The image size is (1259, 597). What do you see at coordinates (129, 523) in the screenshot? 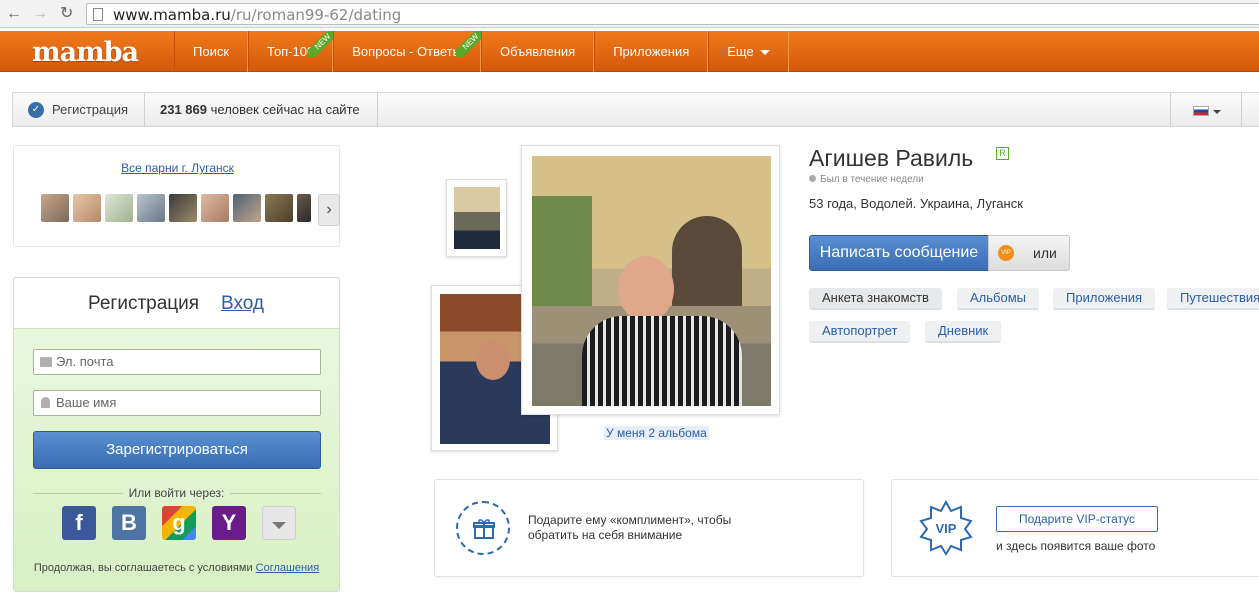
I see `vkontakte-icon: B` at bounding box center [129, 523].